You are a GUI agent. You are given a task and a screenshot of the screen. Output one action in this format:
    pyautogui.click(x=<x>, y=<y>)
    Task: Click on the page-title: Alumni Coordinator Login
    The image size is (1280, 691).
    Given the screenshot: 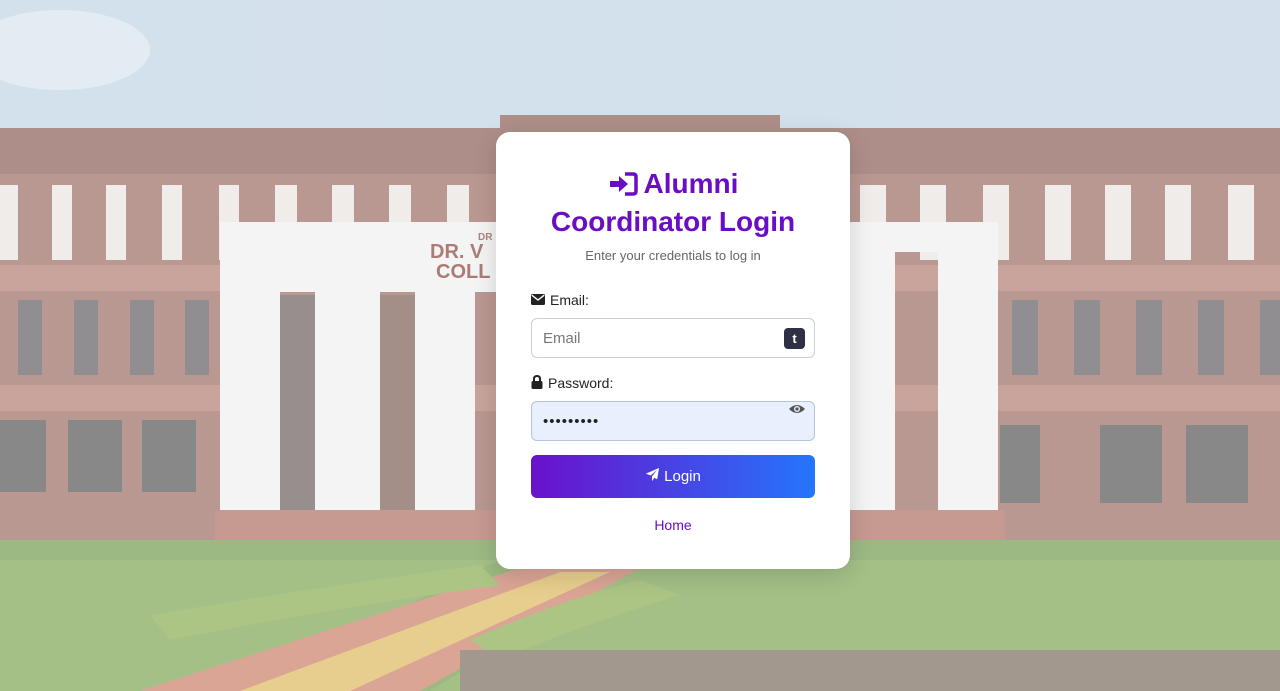 What is the action you would take?
    pyautogui.click(x=673, y=202)
    